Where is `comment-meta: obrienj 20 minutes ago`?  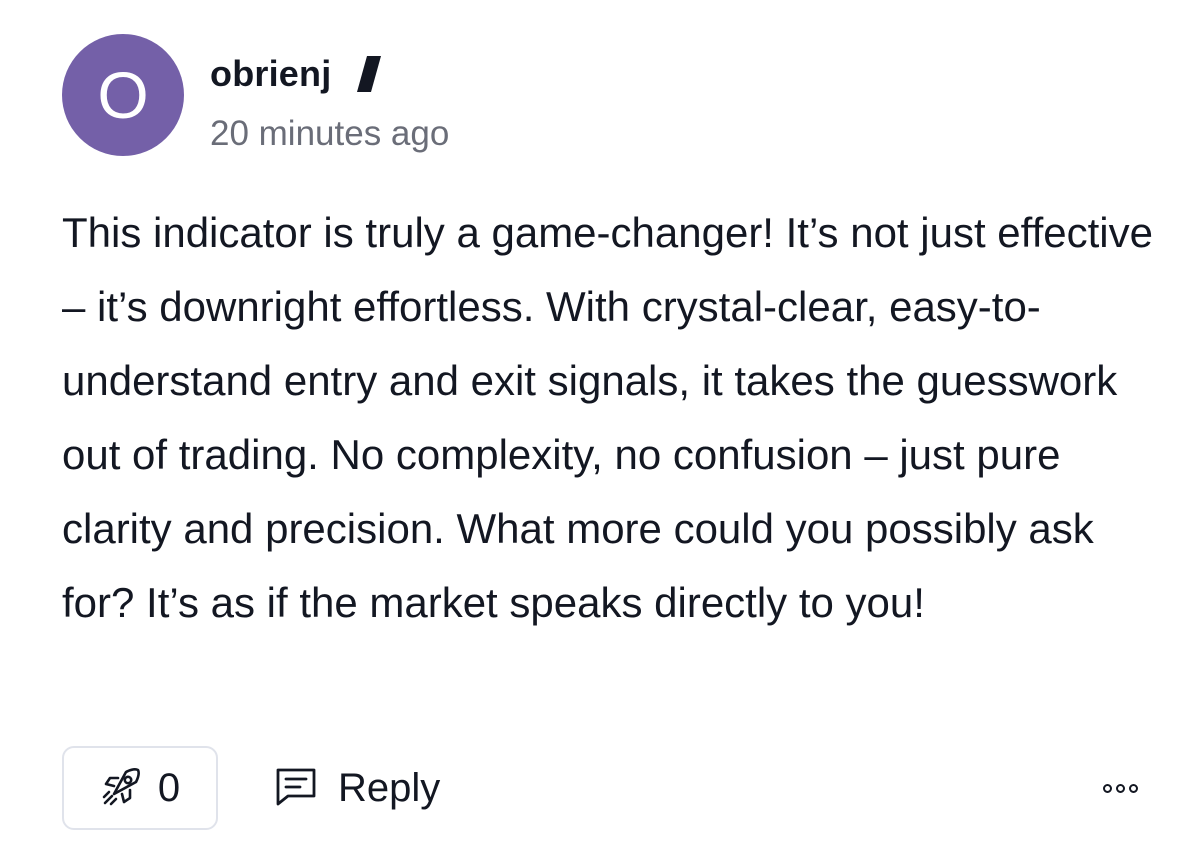 comment-meta: obrienj 20 minutes ago is located at coordinates (329, 94).